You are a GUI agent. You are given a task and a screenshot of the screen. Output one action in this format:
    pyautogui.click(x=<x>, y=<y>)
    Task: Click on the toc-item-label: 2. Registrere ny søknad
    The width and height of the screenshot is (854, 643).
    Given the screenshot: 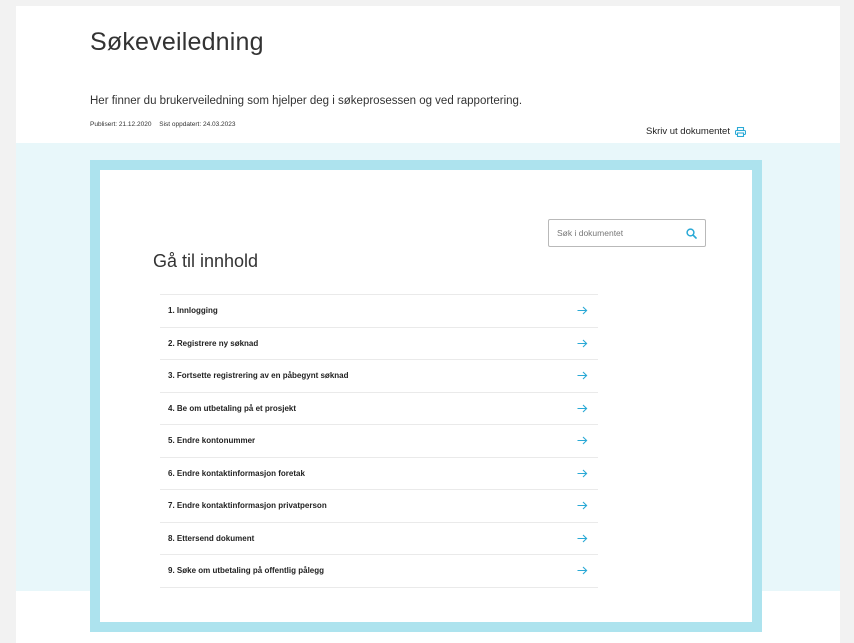 What is the action you would take?
    pyautogui.click(x=213, y=343)
    